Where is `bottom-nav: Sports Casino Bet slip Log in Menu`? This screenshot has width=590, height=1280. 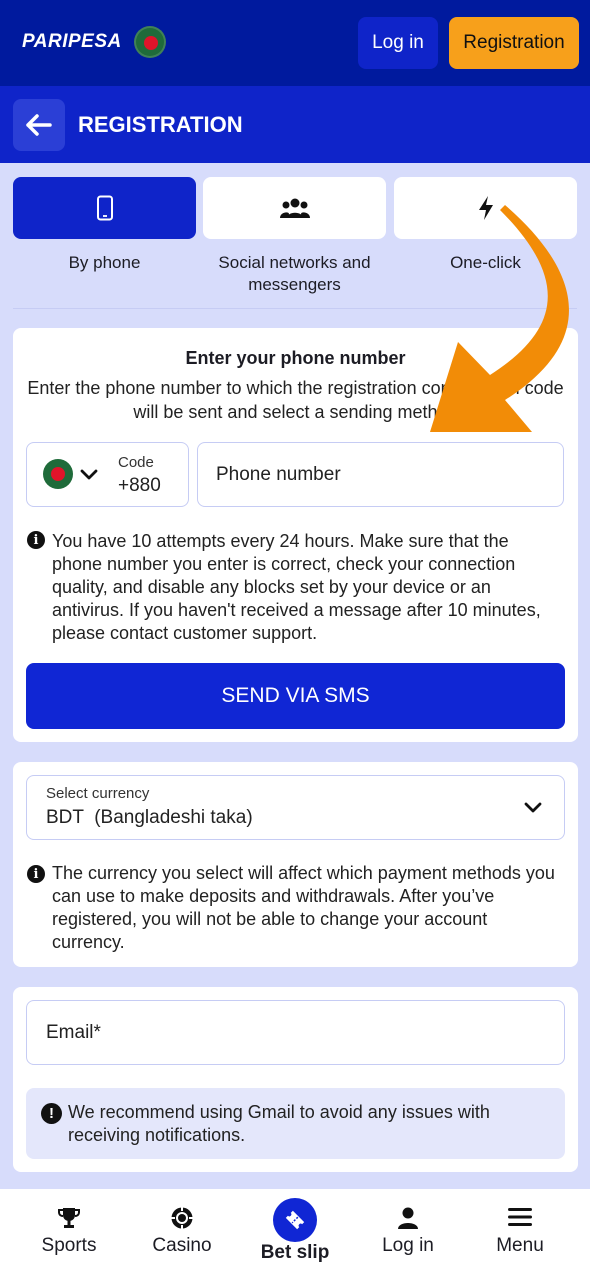
bottom-nav: Sports Casino Bet slip Log in Menu is located at coordinates (295, 1234).